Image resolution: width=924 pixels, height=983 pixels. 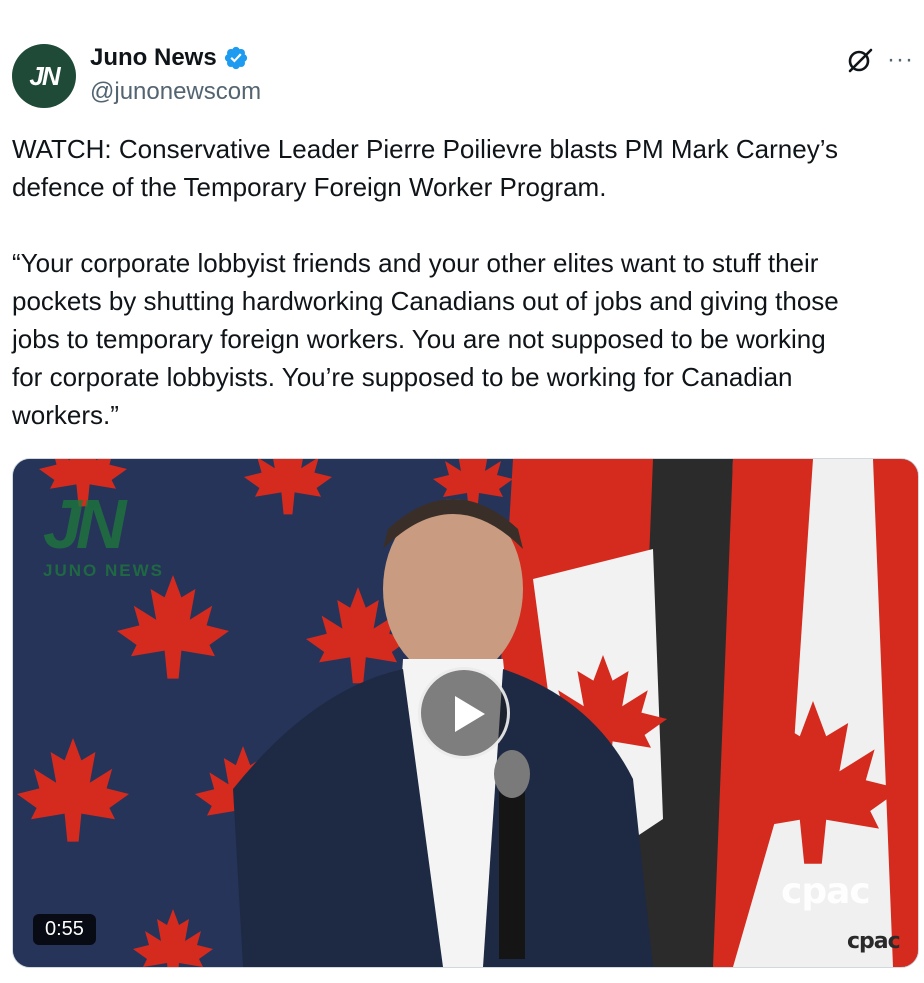 I want to click on watermark-mark: JN, so click(x=84, y=524).